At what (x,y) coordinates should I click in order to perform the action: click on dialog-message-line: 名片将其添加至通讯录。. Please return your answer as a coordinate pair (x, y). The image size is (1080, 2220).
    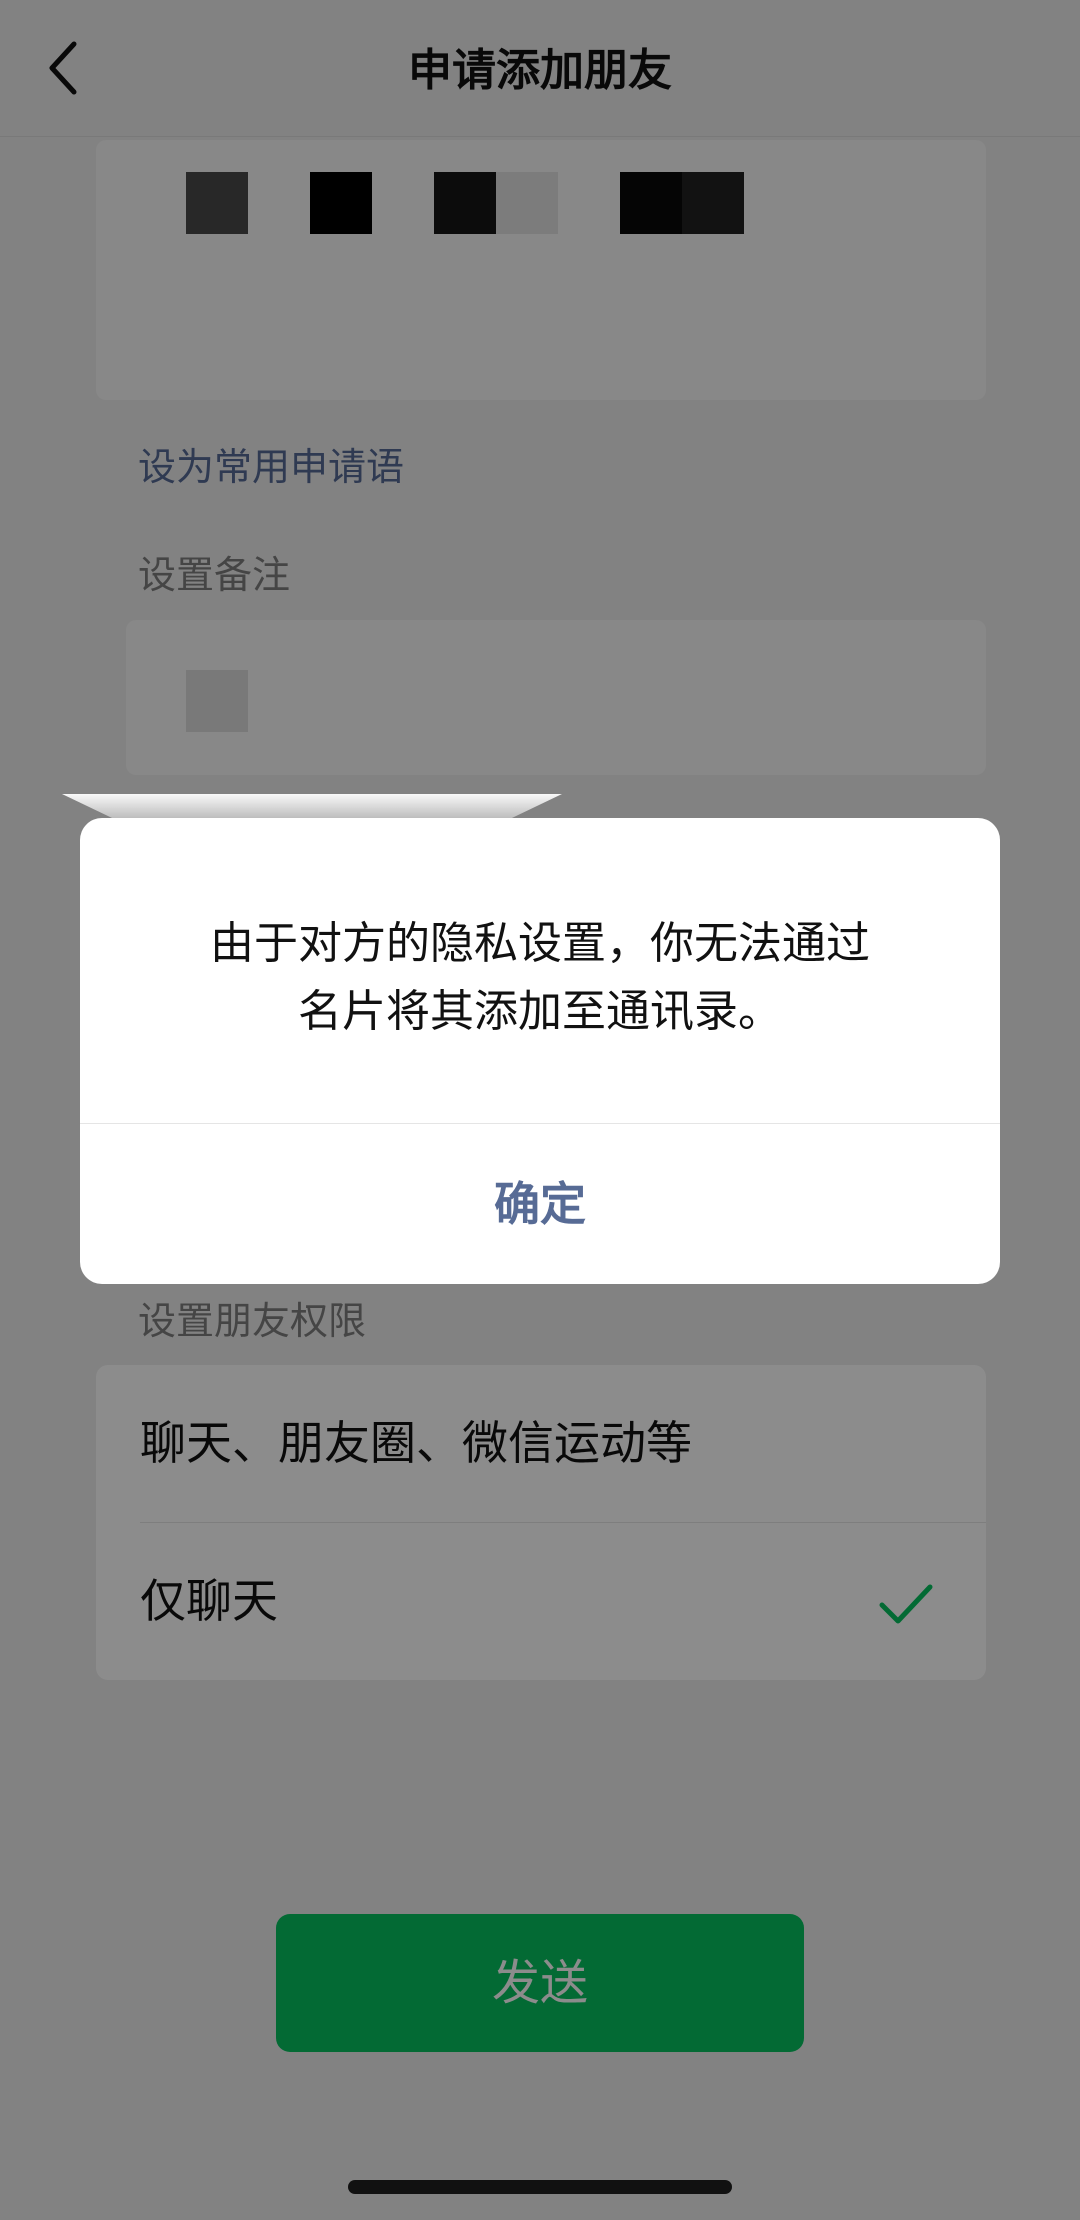
    Looking at the image, I should click on (540, 1011).